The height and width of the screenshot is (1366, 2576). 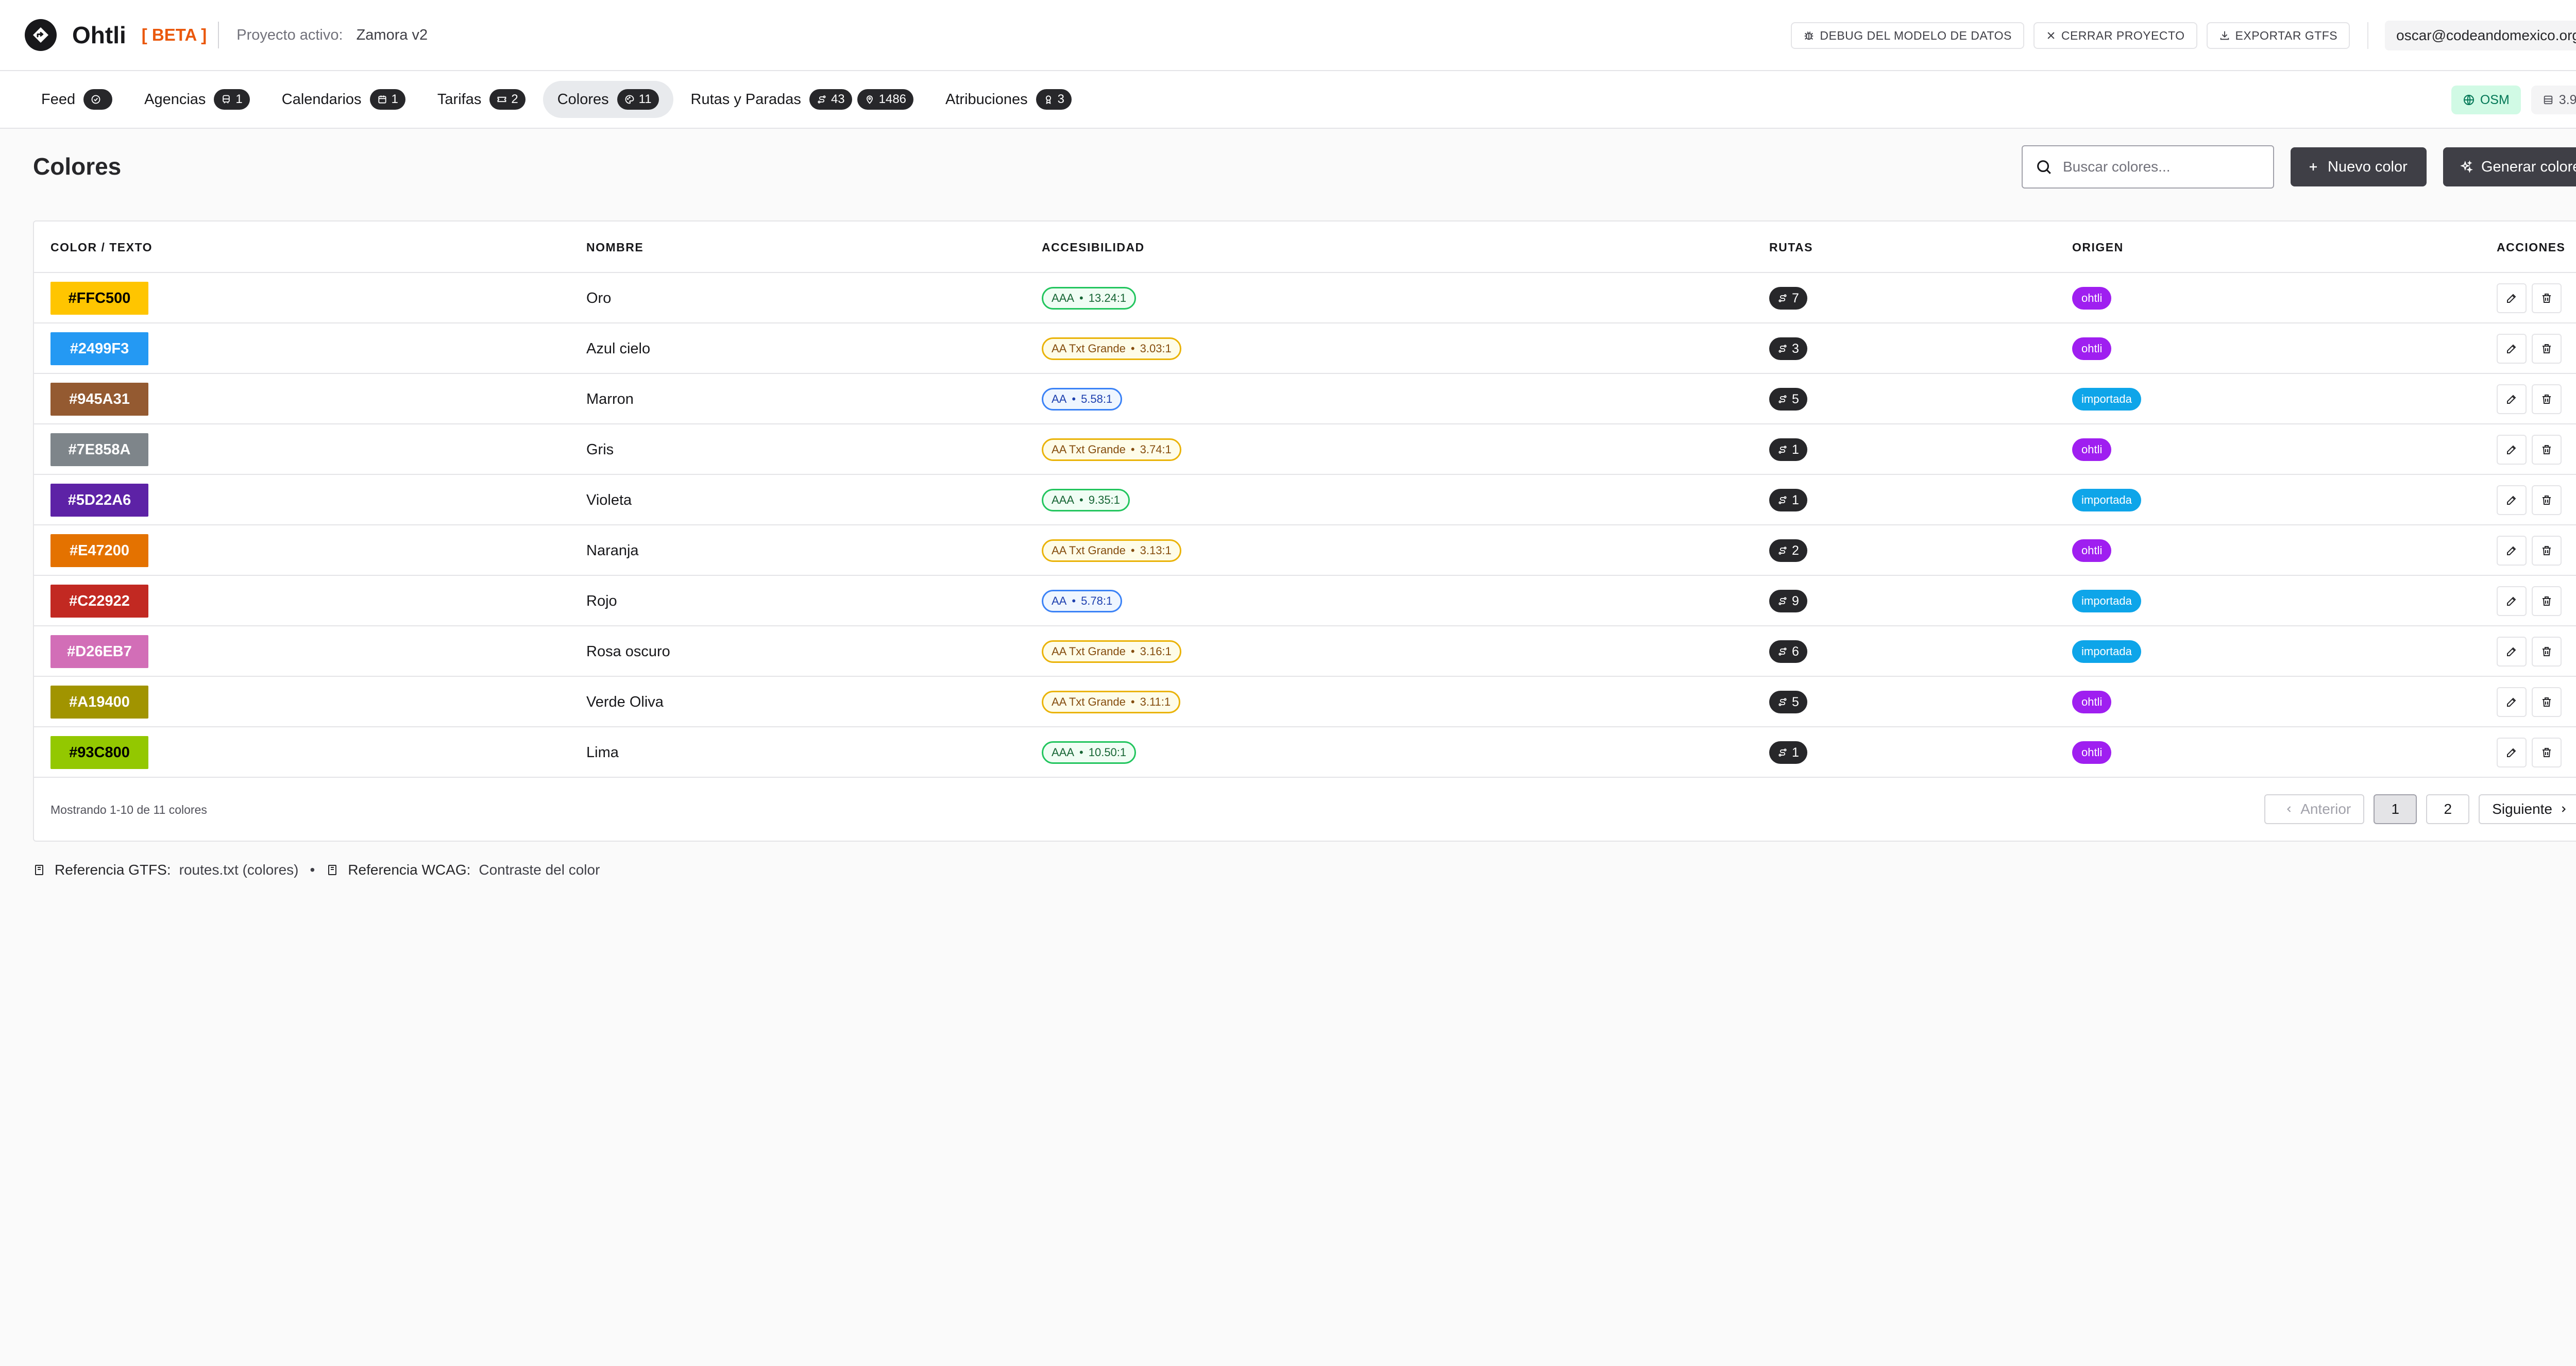 I want to click on actions-cell, so click(x=2532, y=752).